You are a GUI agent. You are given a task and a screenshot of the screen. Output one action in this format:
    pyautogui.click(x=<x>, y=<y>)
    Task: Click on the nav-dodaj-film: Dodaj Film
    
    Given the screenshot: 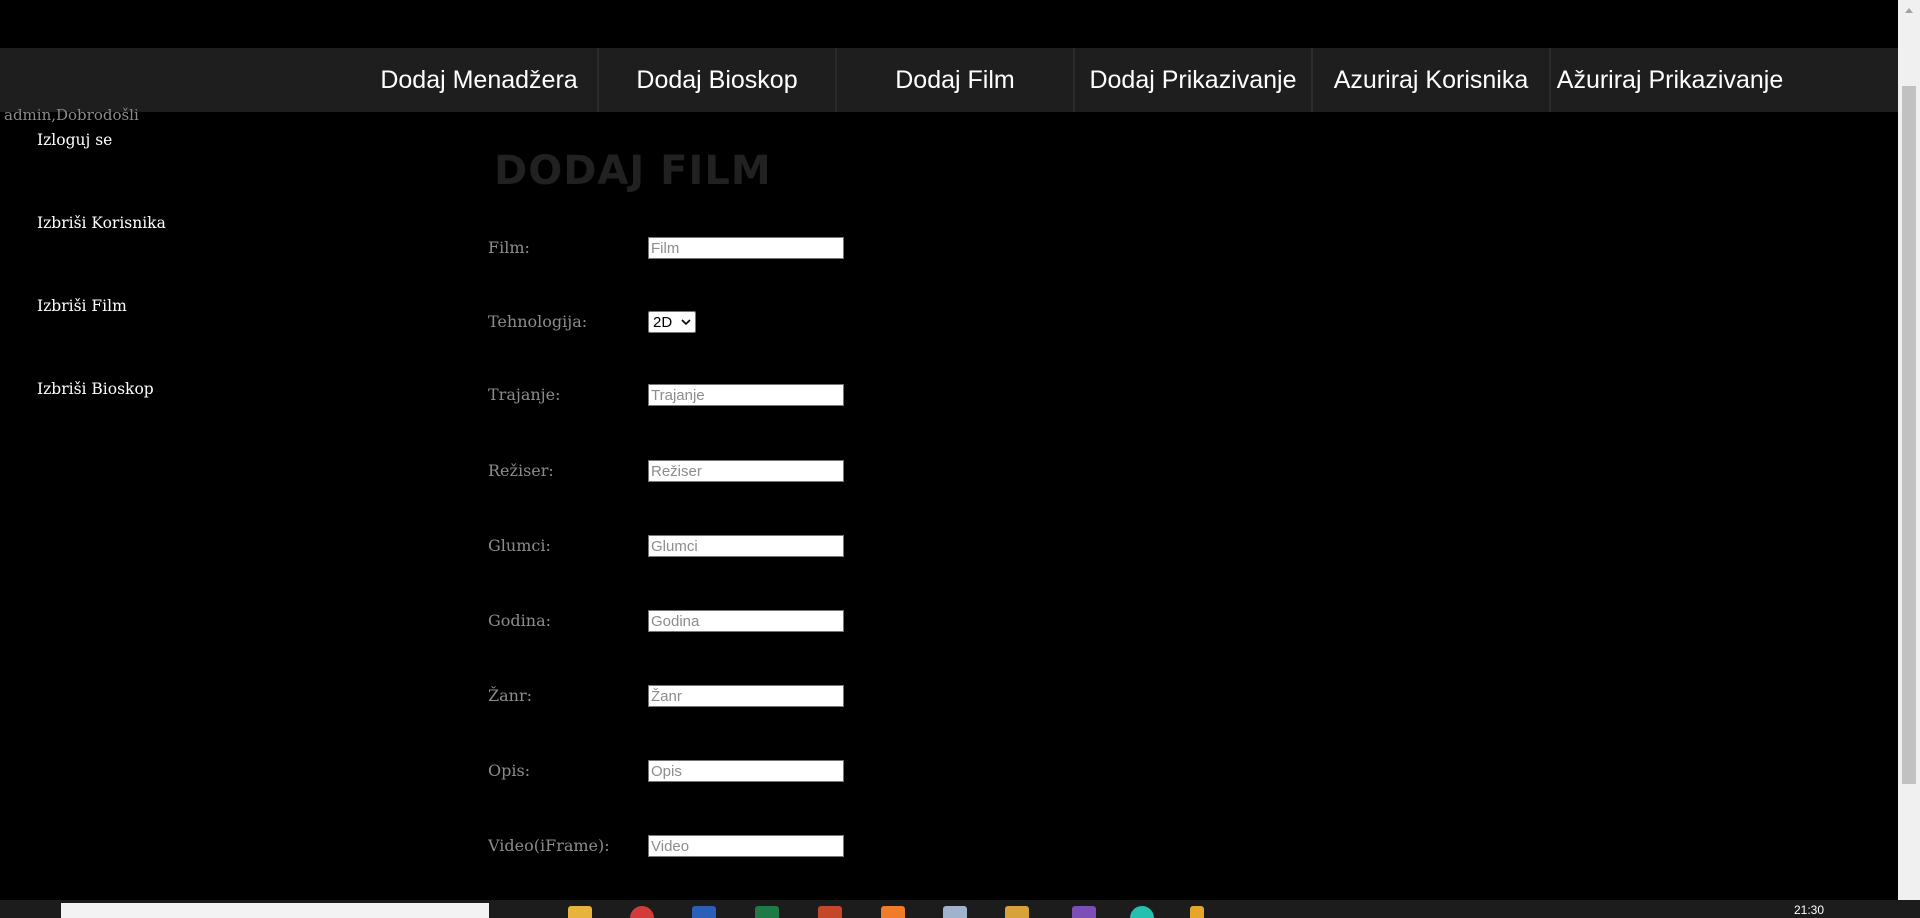 What is the action you would take?
    pyautogui.click(x=956, y=80)
    